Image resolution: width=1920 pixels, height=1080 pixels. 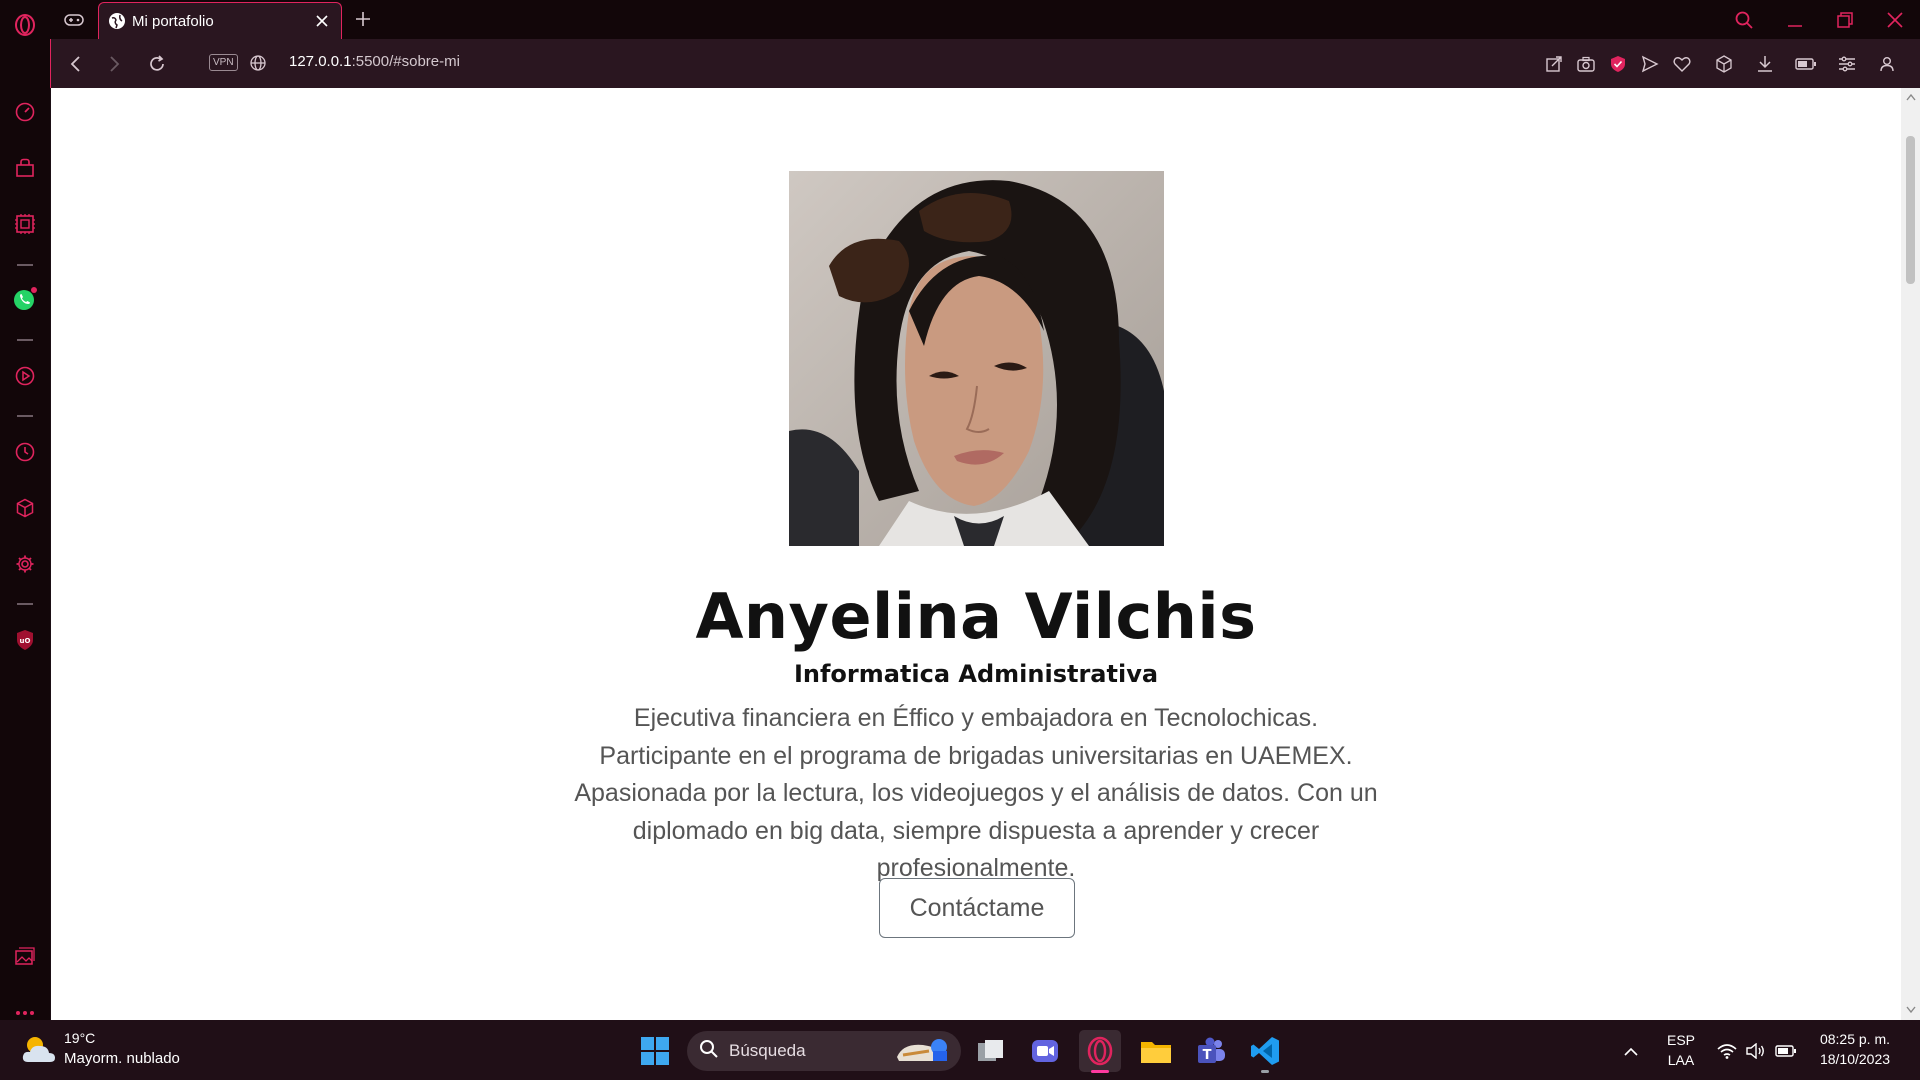 What do you see at coordinates (25, 299) in the screenshot?
I see `whatsapp-icon` at bounding box center [25, 299].